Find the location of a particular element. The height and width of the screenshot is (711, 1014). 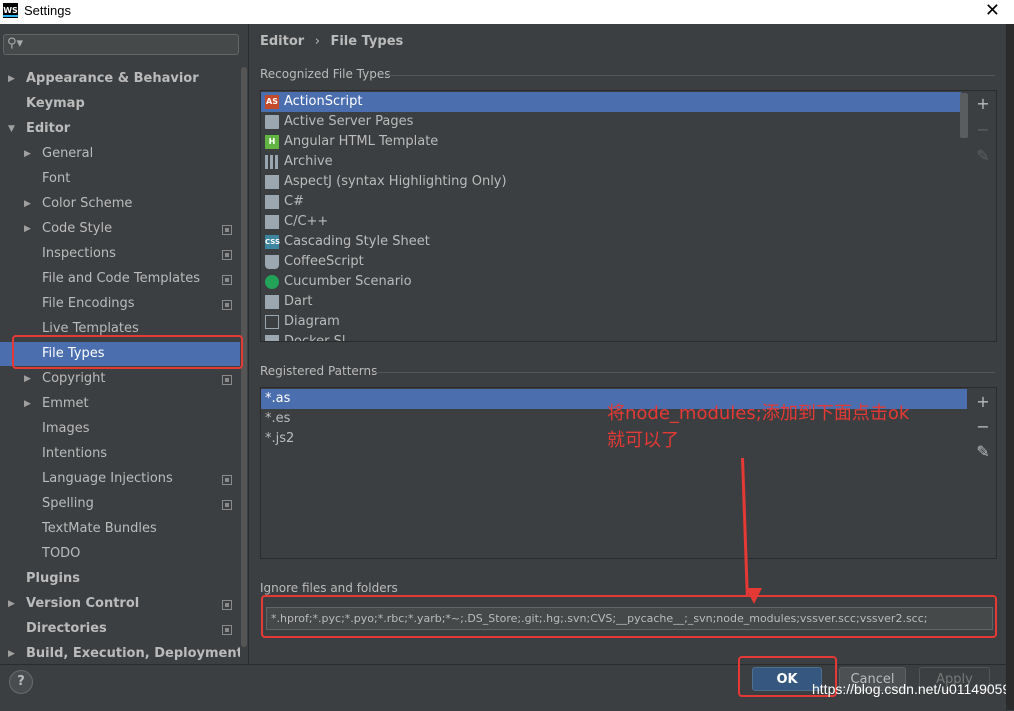

list-item: AspectJ (syntax Highlighting Only) is located at coordinates (611, 182).